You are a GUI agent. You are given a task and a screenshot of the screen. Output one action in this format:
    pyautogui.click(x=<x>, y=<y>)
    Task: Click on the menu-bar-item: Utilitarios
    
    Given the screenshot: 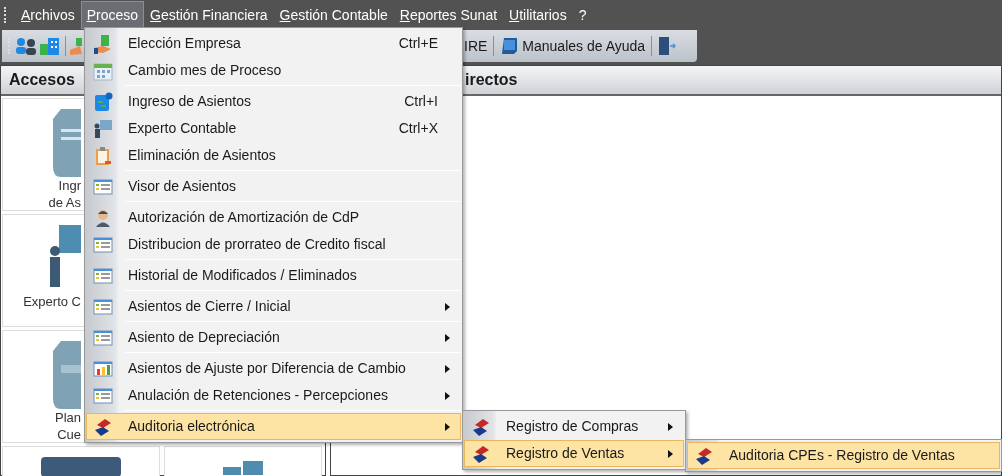 What is the action you would take?
    pyautogui.click(x=538, y=15)
    